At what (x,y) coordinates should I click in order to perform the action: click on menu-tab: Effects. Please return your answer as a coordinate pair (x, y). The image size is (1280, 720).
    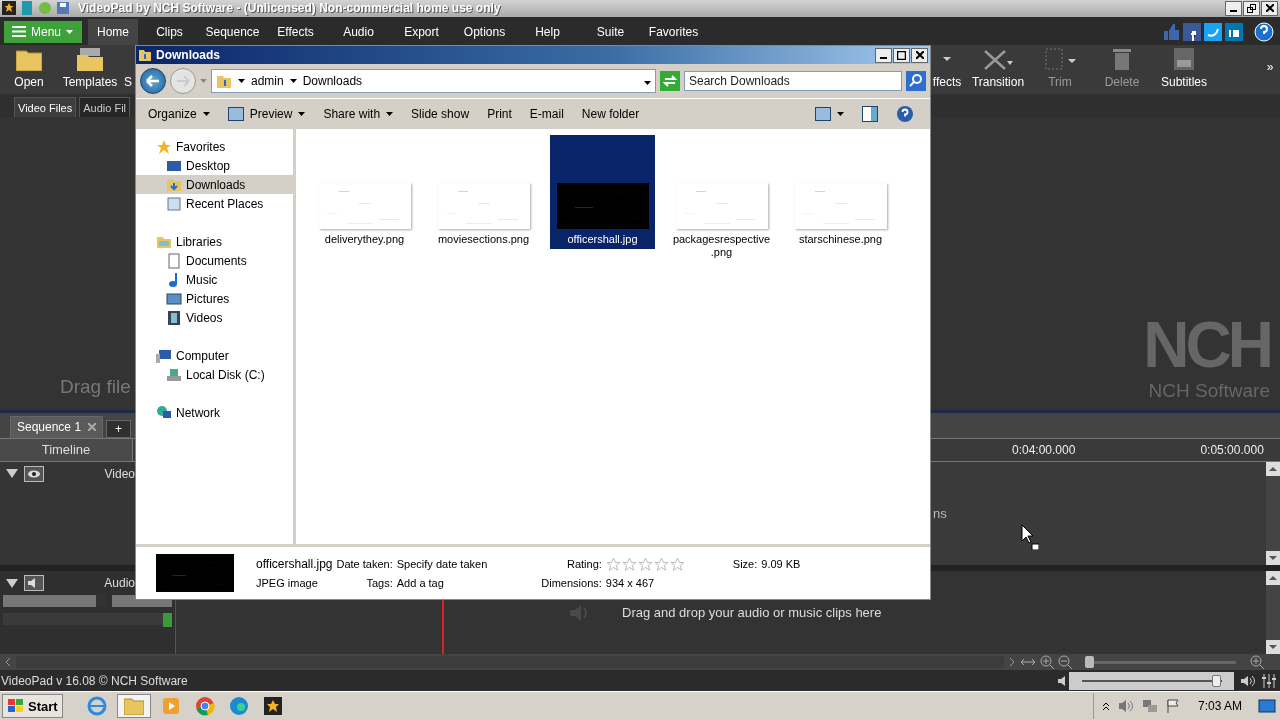
    Looking at the image, I should click on (295, 31).